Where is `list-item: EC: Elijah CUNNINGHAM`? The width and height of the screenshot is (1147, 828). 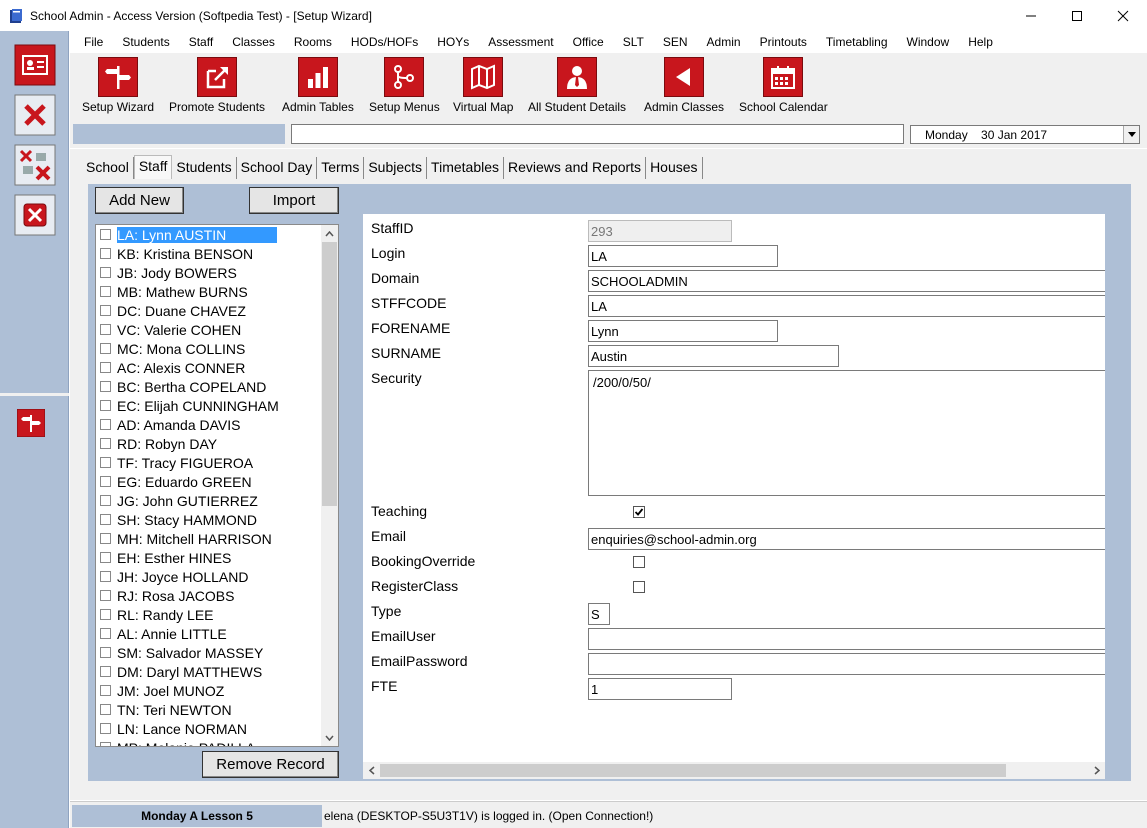
list-item: EC: Elijah CUNNINGHAM is located at coordinates (209, 405).